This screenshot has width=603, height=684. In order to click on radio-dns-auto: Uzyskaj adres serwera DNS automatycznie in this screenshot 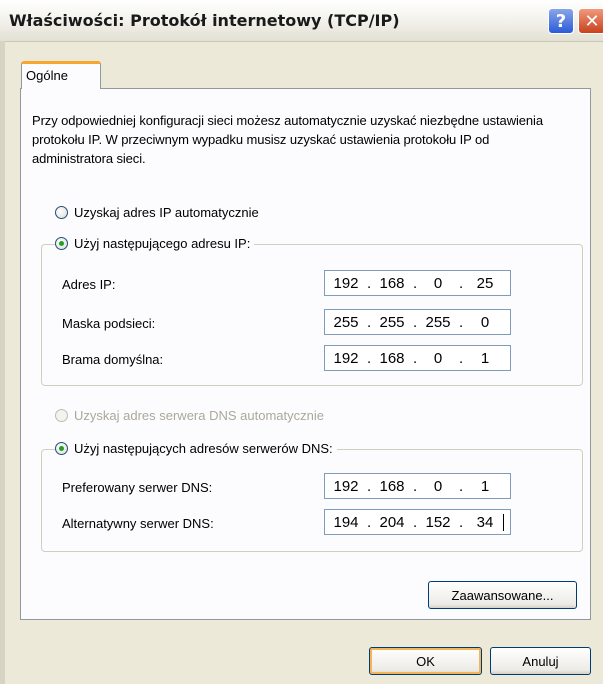, I will do `click(191, 415)`.